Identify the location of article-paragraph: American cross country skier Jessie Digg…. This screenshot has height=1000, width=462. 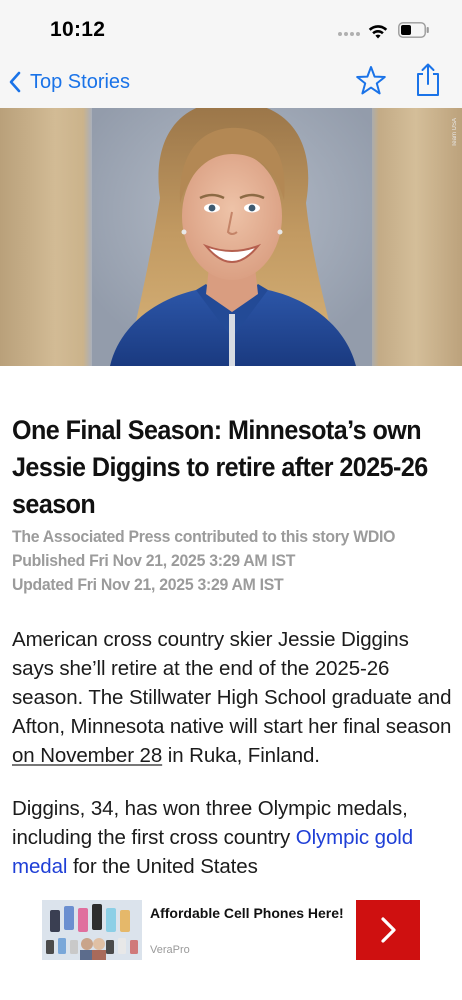
(232, 697).